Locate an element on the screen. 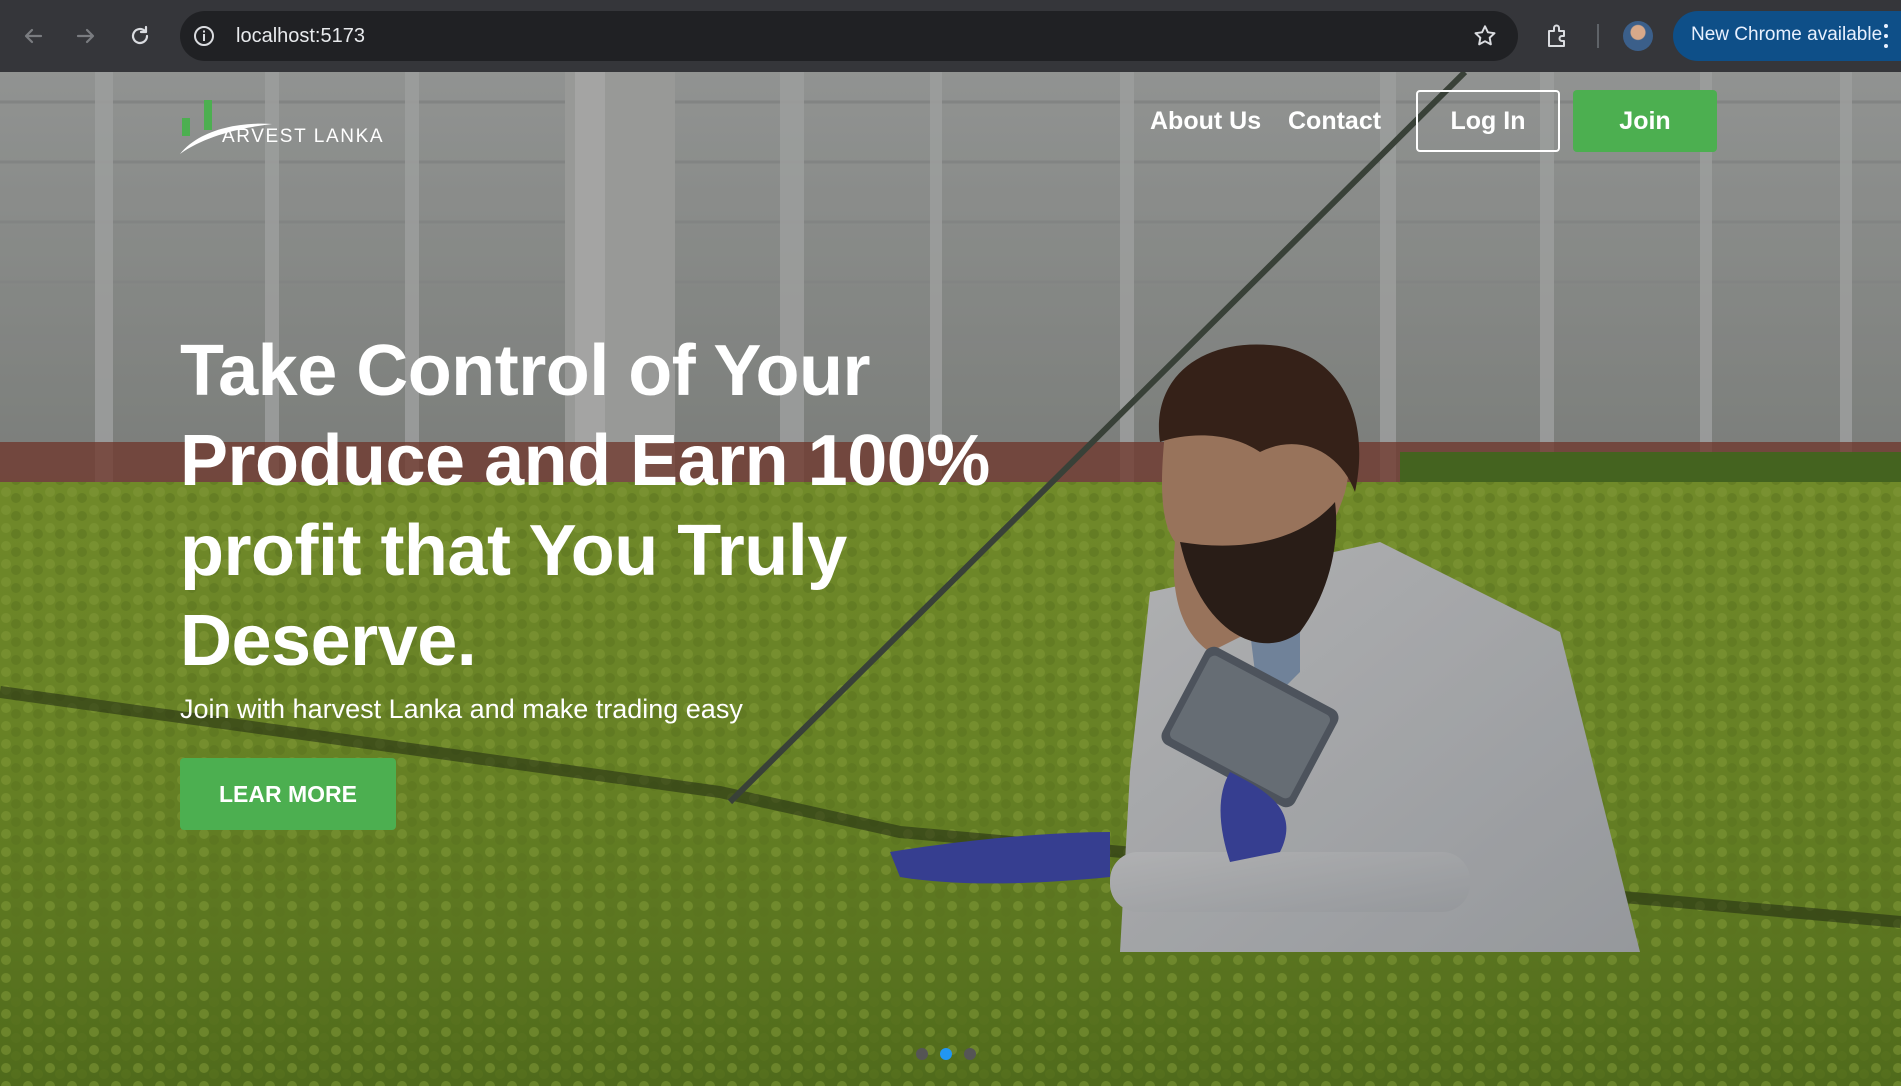  nav-about-link: About Us is located at coordinates (1205, 121).